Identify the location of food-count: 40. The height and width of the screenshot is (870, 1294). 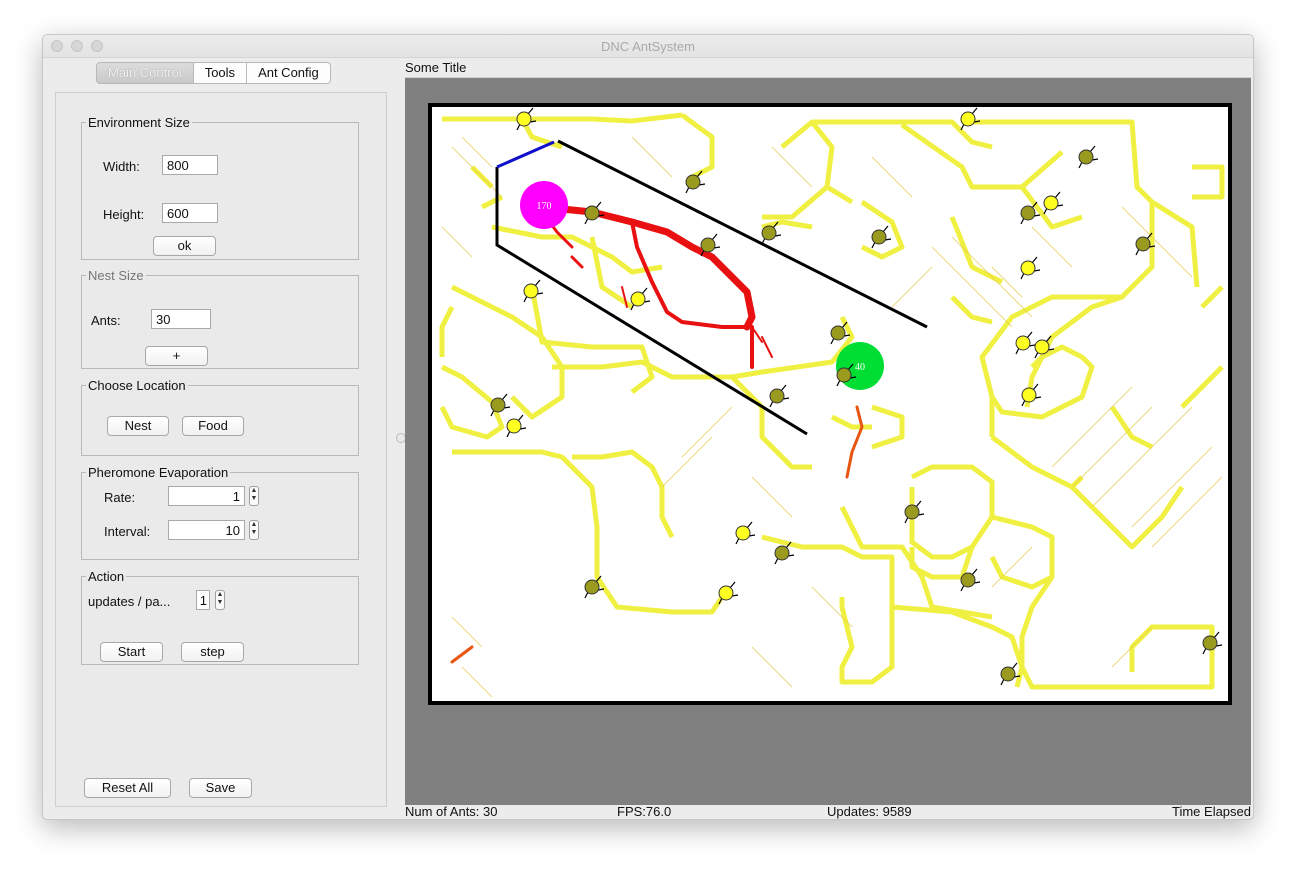
(860, 367).